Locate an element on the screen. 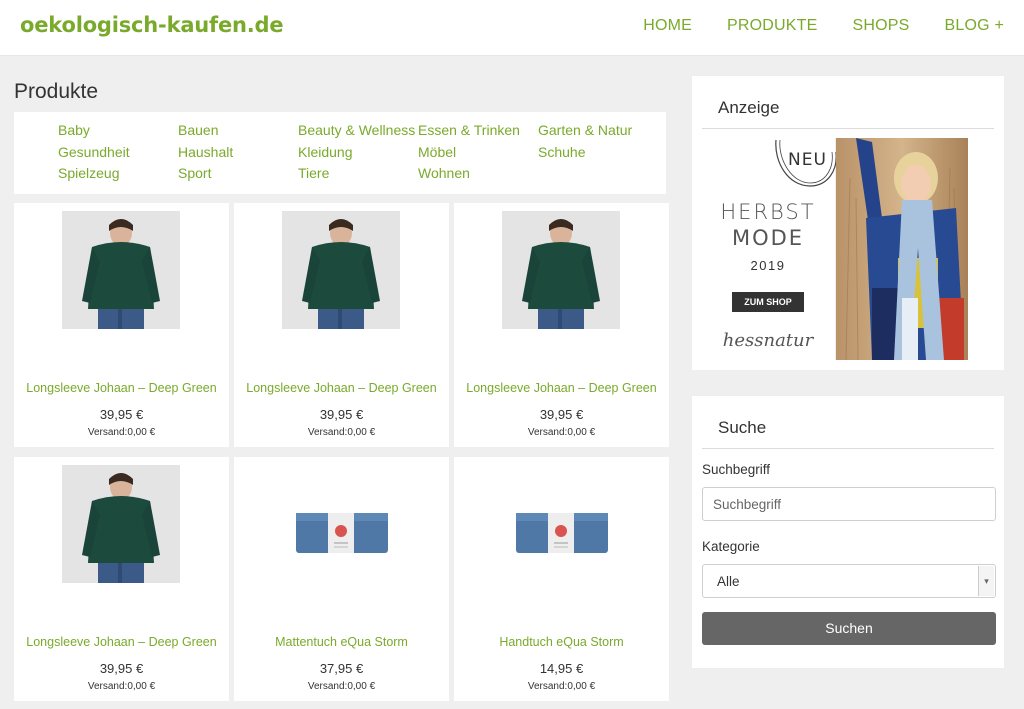 This screenshot has width=1024, height=709. nav-produkte: PRODUKTE is located at coordinates (772, 26).